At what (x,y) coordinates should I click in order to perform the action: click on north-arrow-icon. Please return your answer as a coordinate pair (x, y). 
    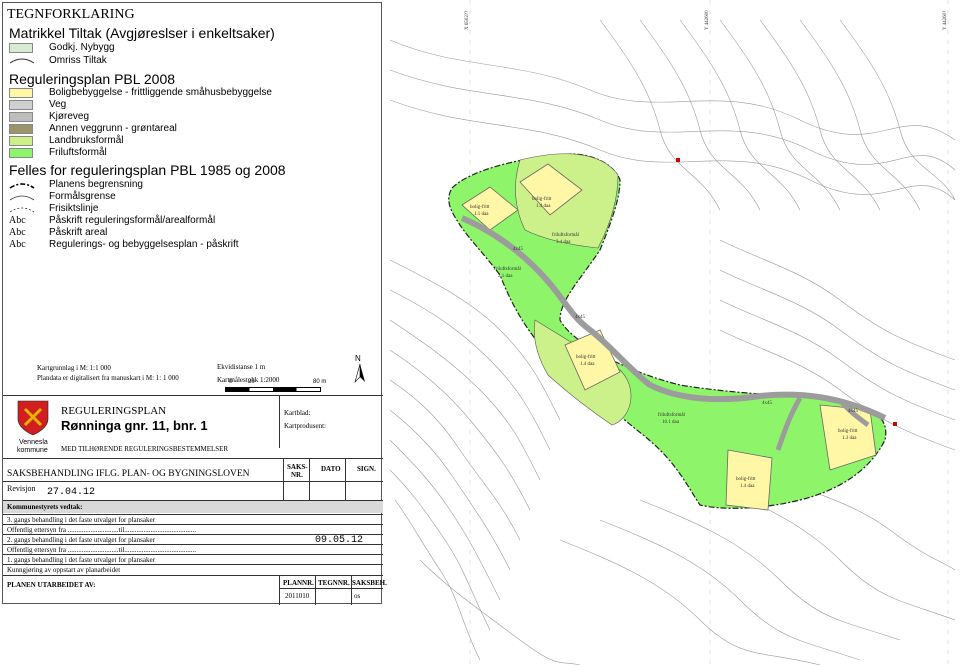
    Looking at the image, I should click on (359, 373).